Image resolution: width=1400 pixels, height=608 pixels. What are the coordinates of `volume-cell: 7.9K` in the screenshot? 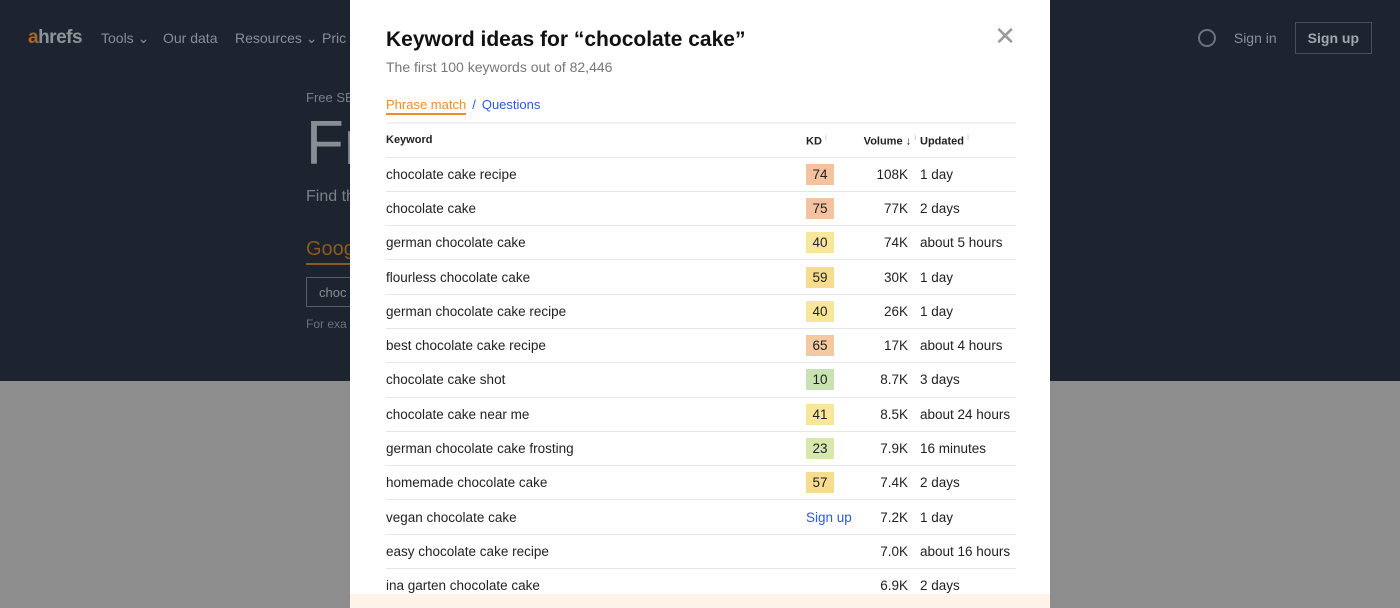 It's located at (888, 449).